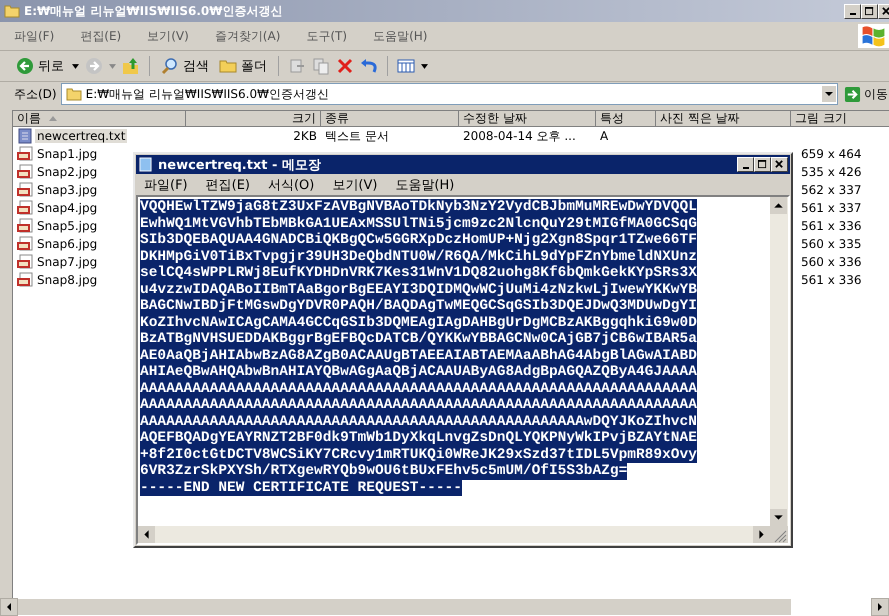  Describe the element at coordinates (406, 66) in the screenshot. I see `views-icon` at that location.